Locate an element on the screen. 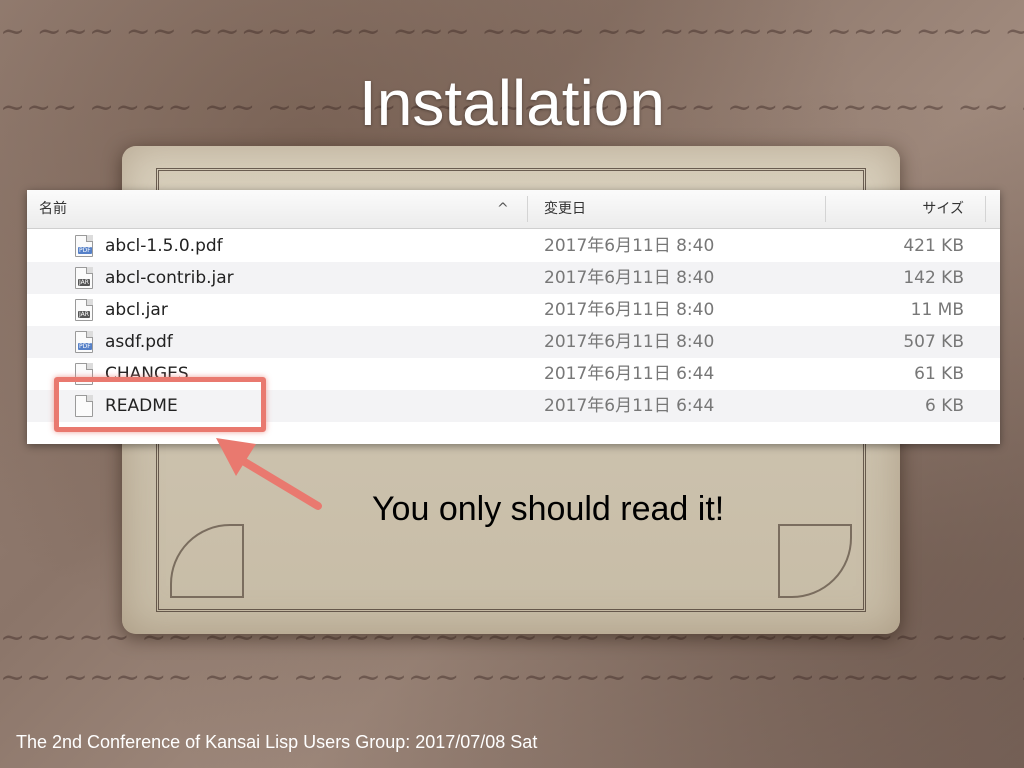 The image size is (1024, 768). callout-text: You only should read it! is located at coordinates (548, 509).